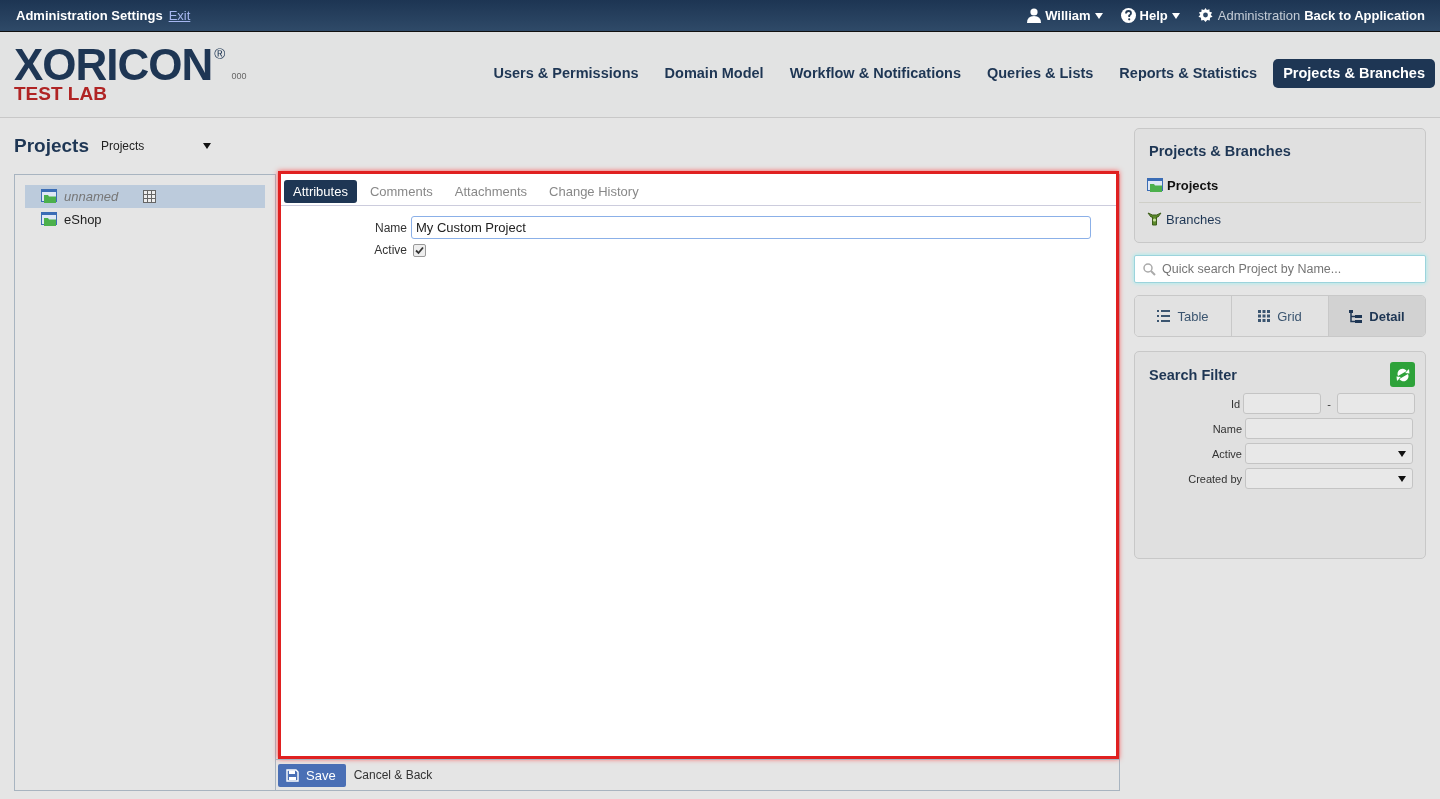  What do you see at coordinates (751, 227) in the screenshot?
I see `name-field: My Custom Project` at bounding box center [751, 227].